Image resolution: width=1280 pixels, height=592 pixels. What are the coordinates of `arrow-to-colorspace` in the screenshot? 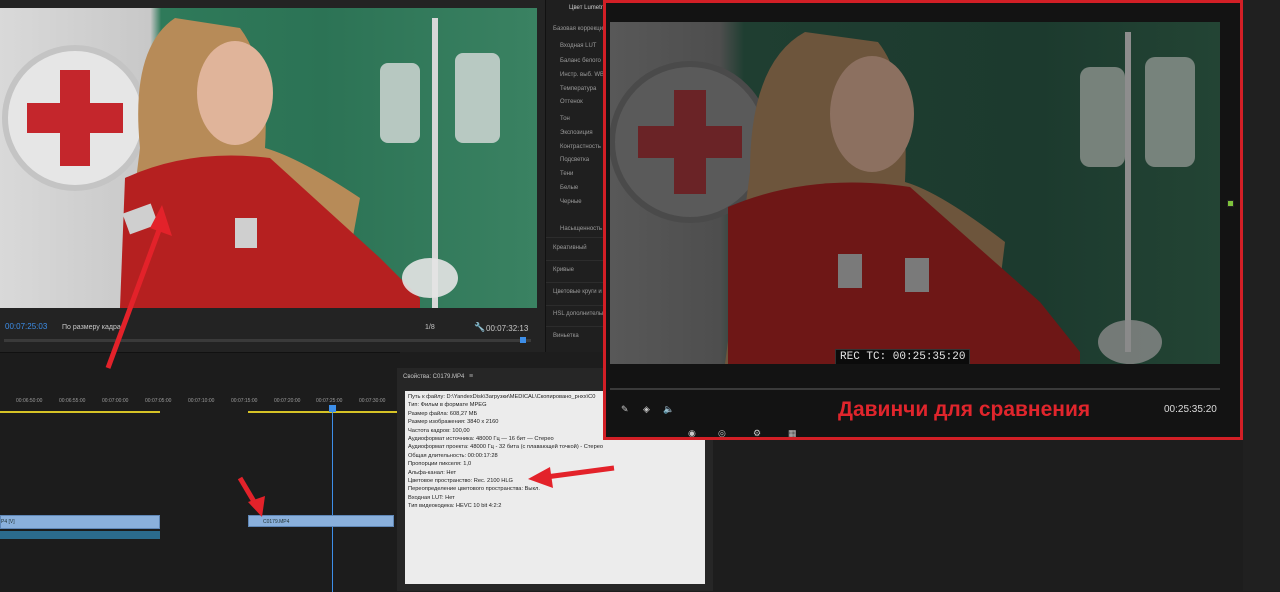 It's located at (571, 476).